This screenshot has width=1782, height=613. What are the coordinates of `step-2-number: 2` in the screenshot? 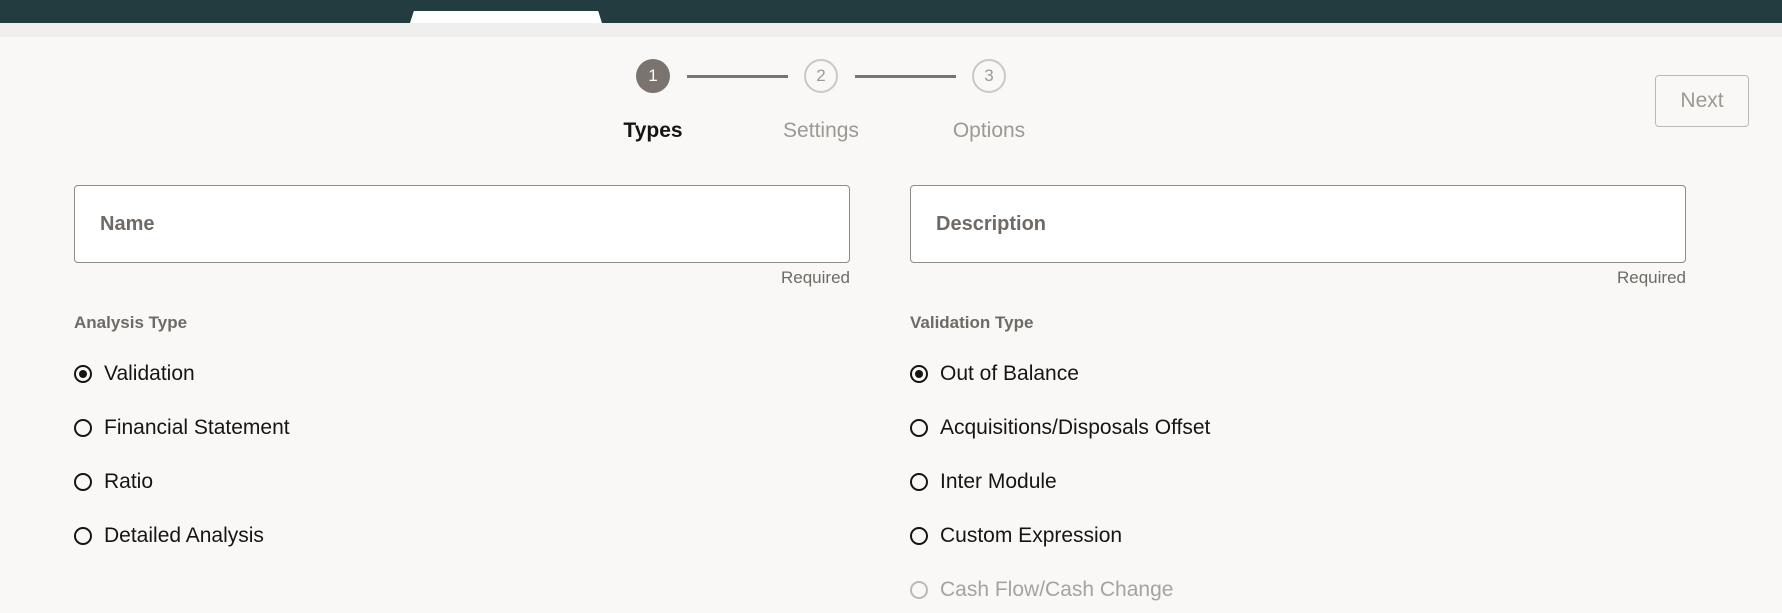 It's located at (821, 75).